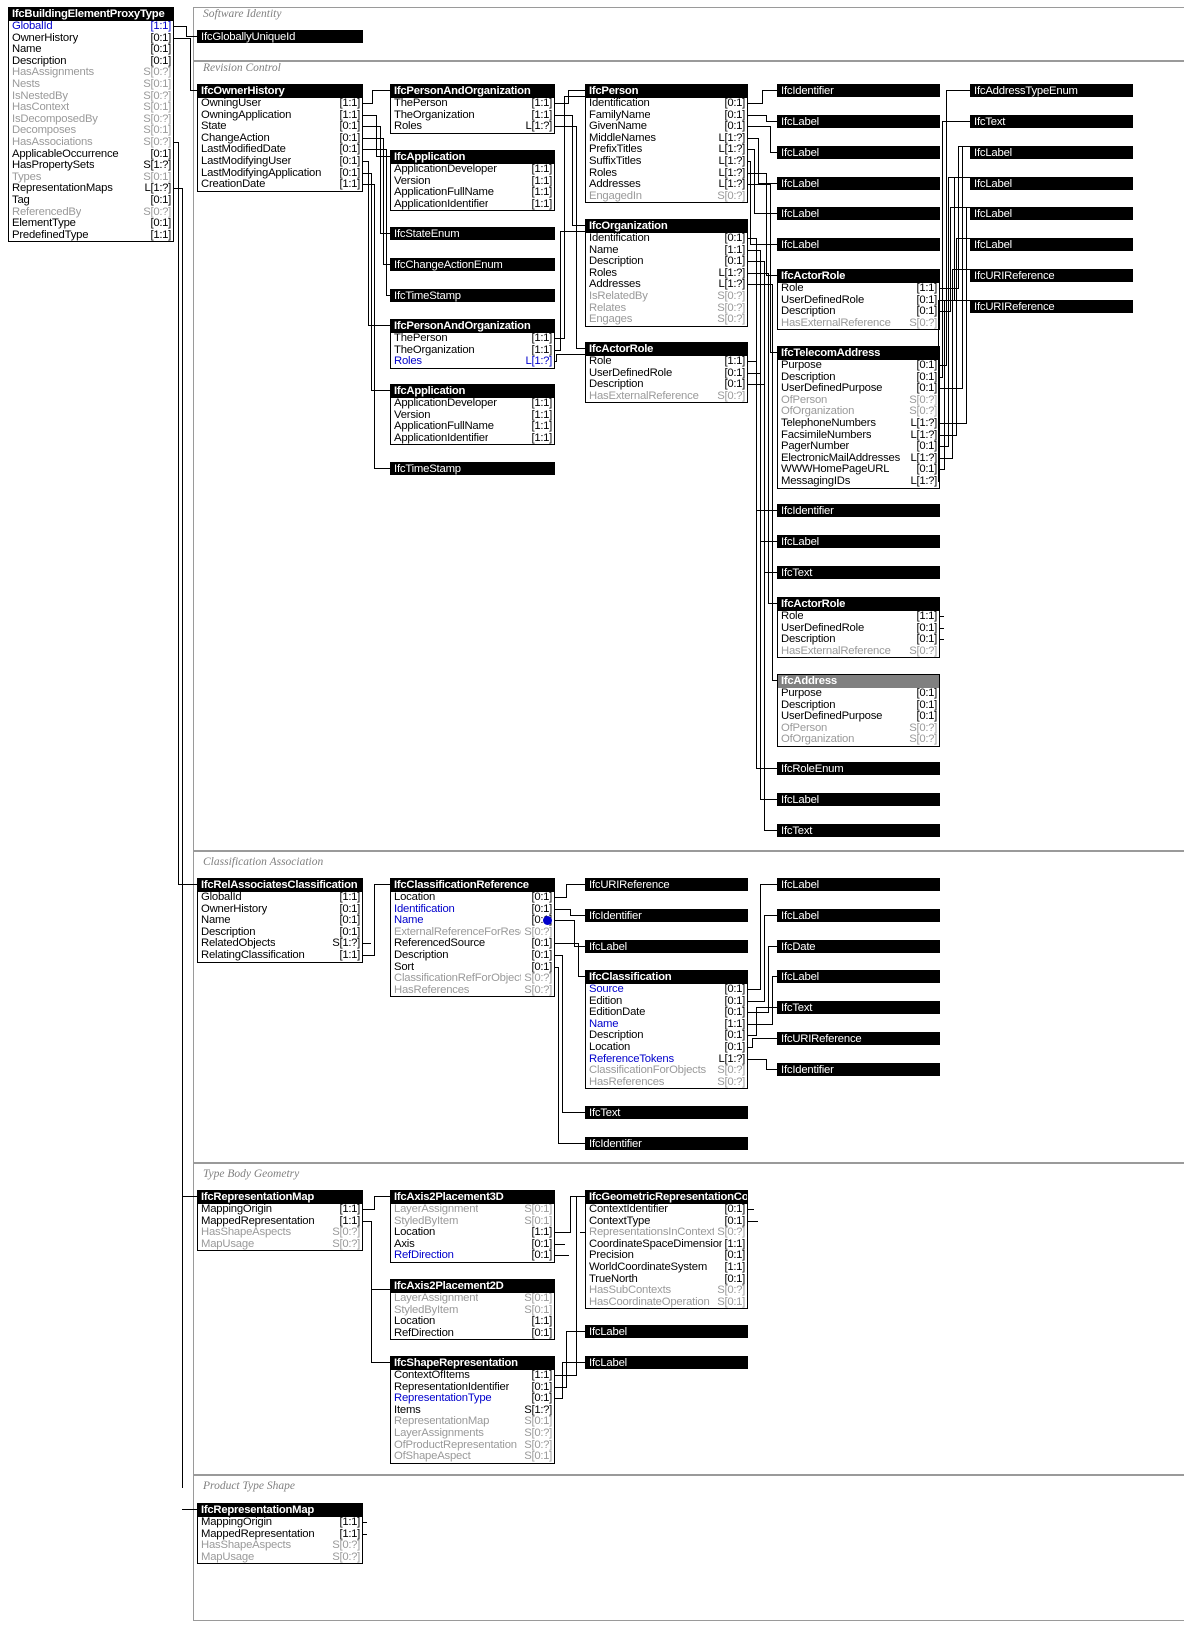 The image size is (1184, 1628). I want to click on entity-attr-row: RepresentationIdentifier [0:1], so click(472, 1388).